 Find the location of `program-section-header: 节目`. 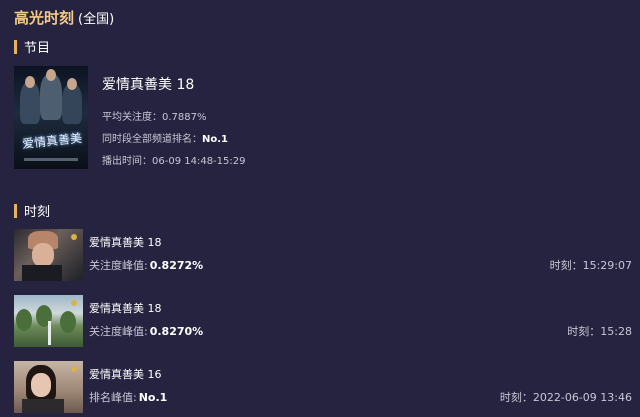

program-section-header: 节目 is located at coordinates (32, 46).